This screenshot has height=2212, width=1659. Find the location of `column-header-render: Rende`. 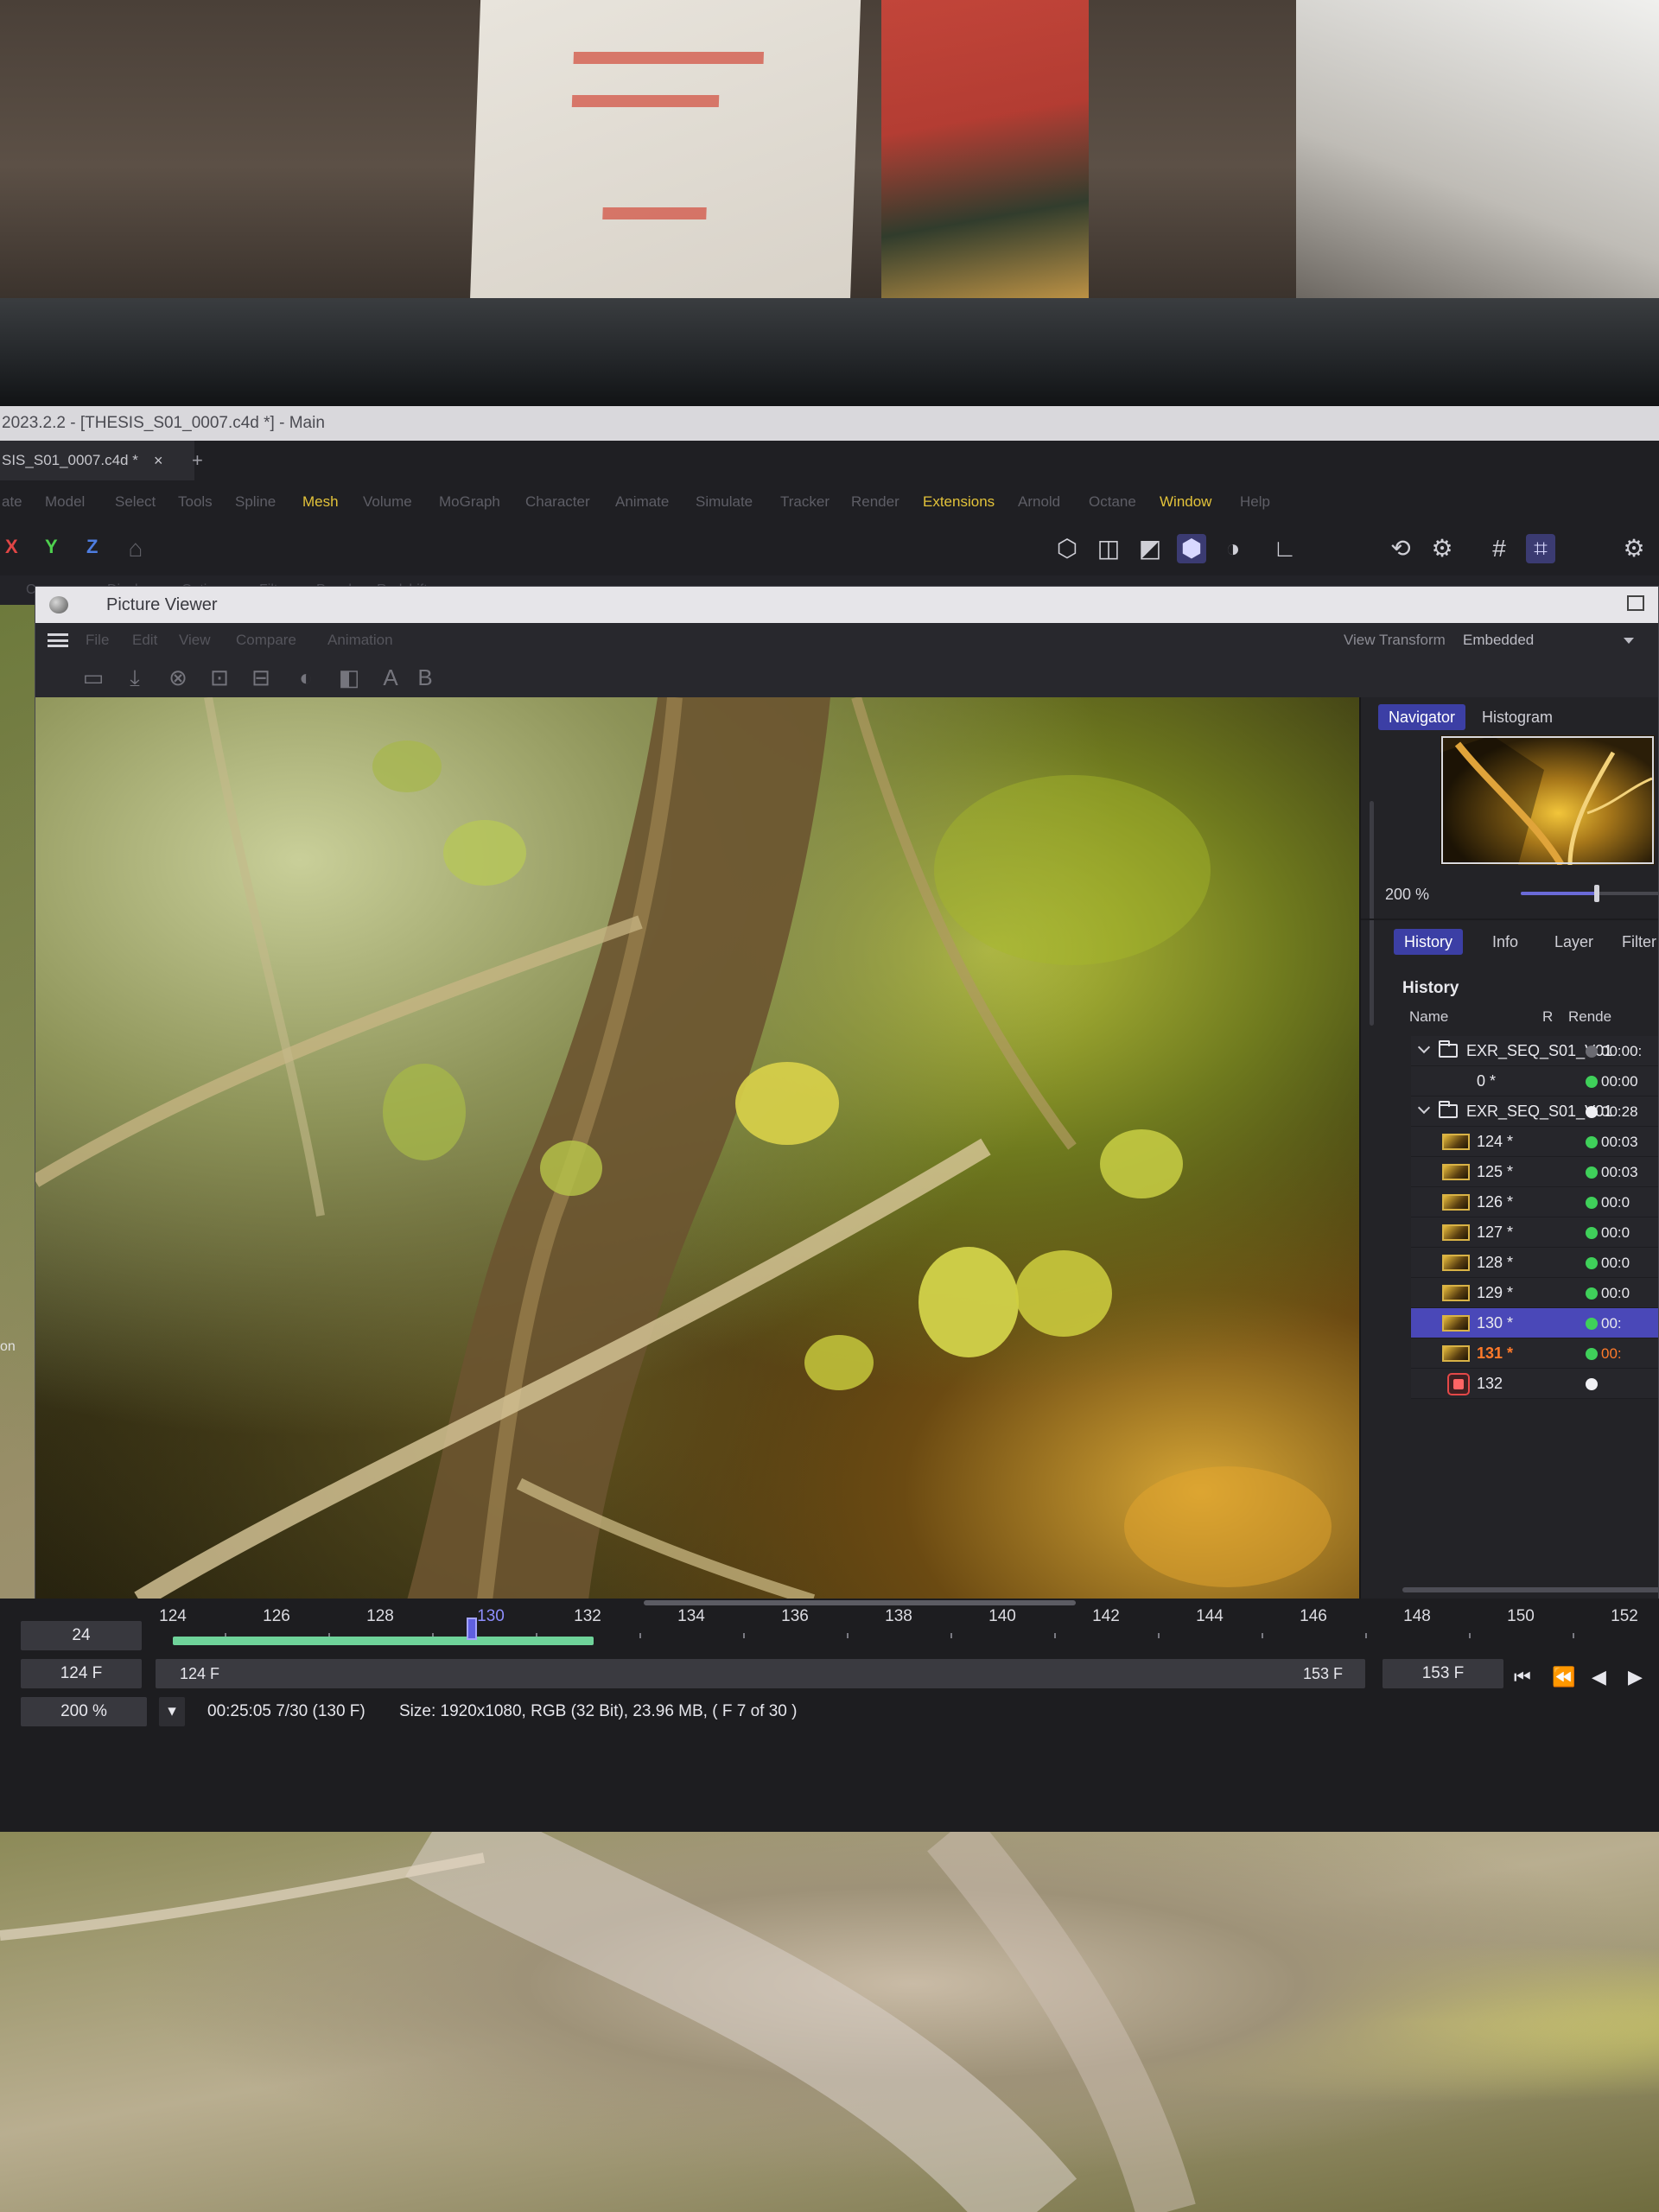

column-header-render: Rende is located at coordinates (1589, 1017).